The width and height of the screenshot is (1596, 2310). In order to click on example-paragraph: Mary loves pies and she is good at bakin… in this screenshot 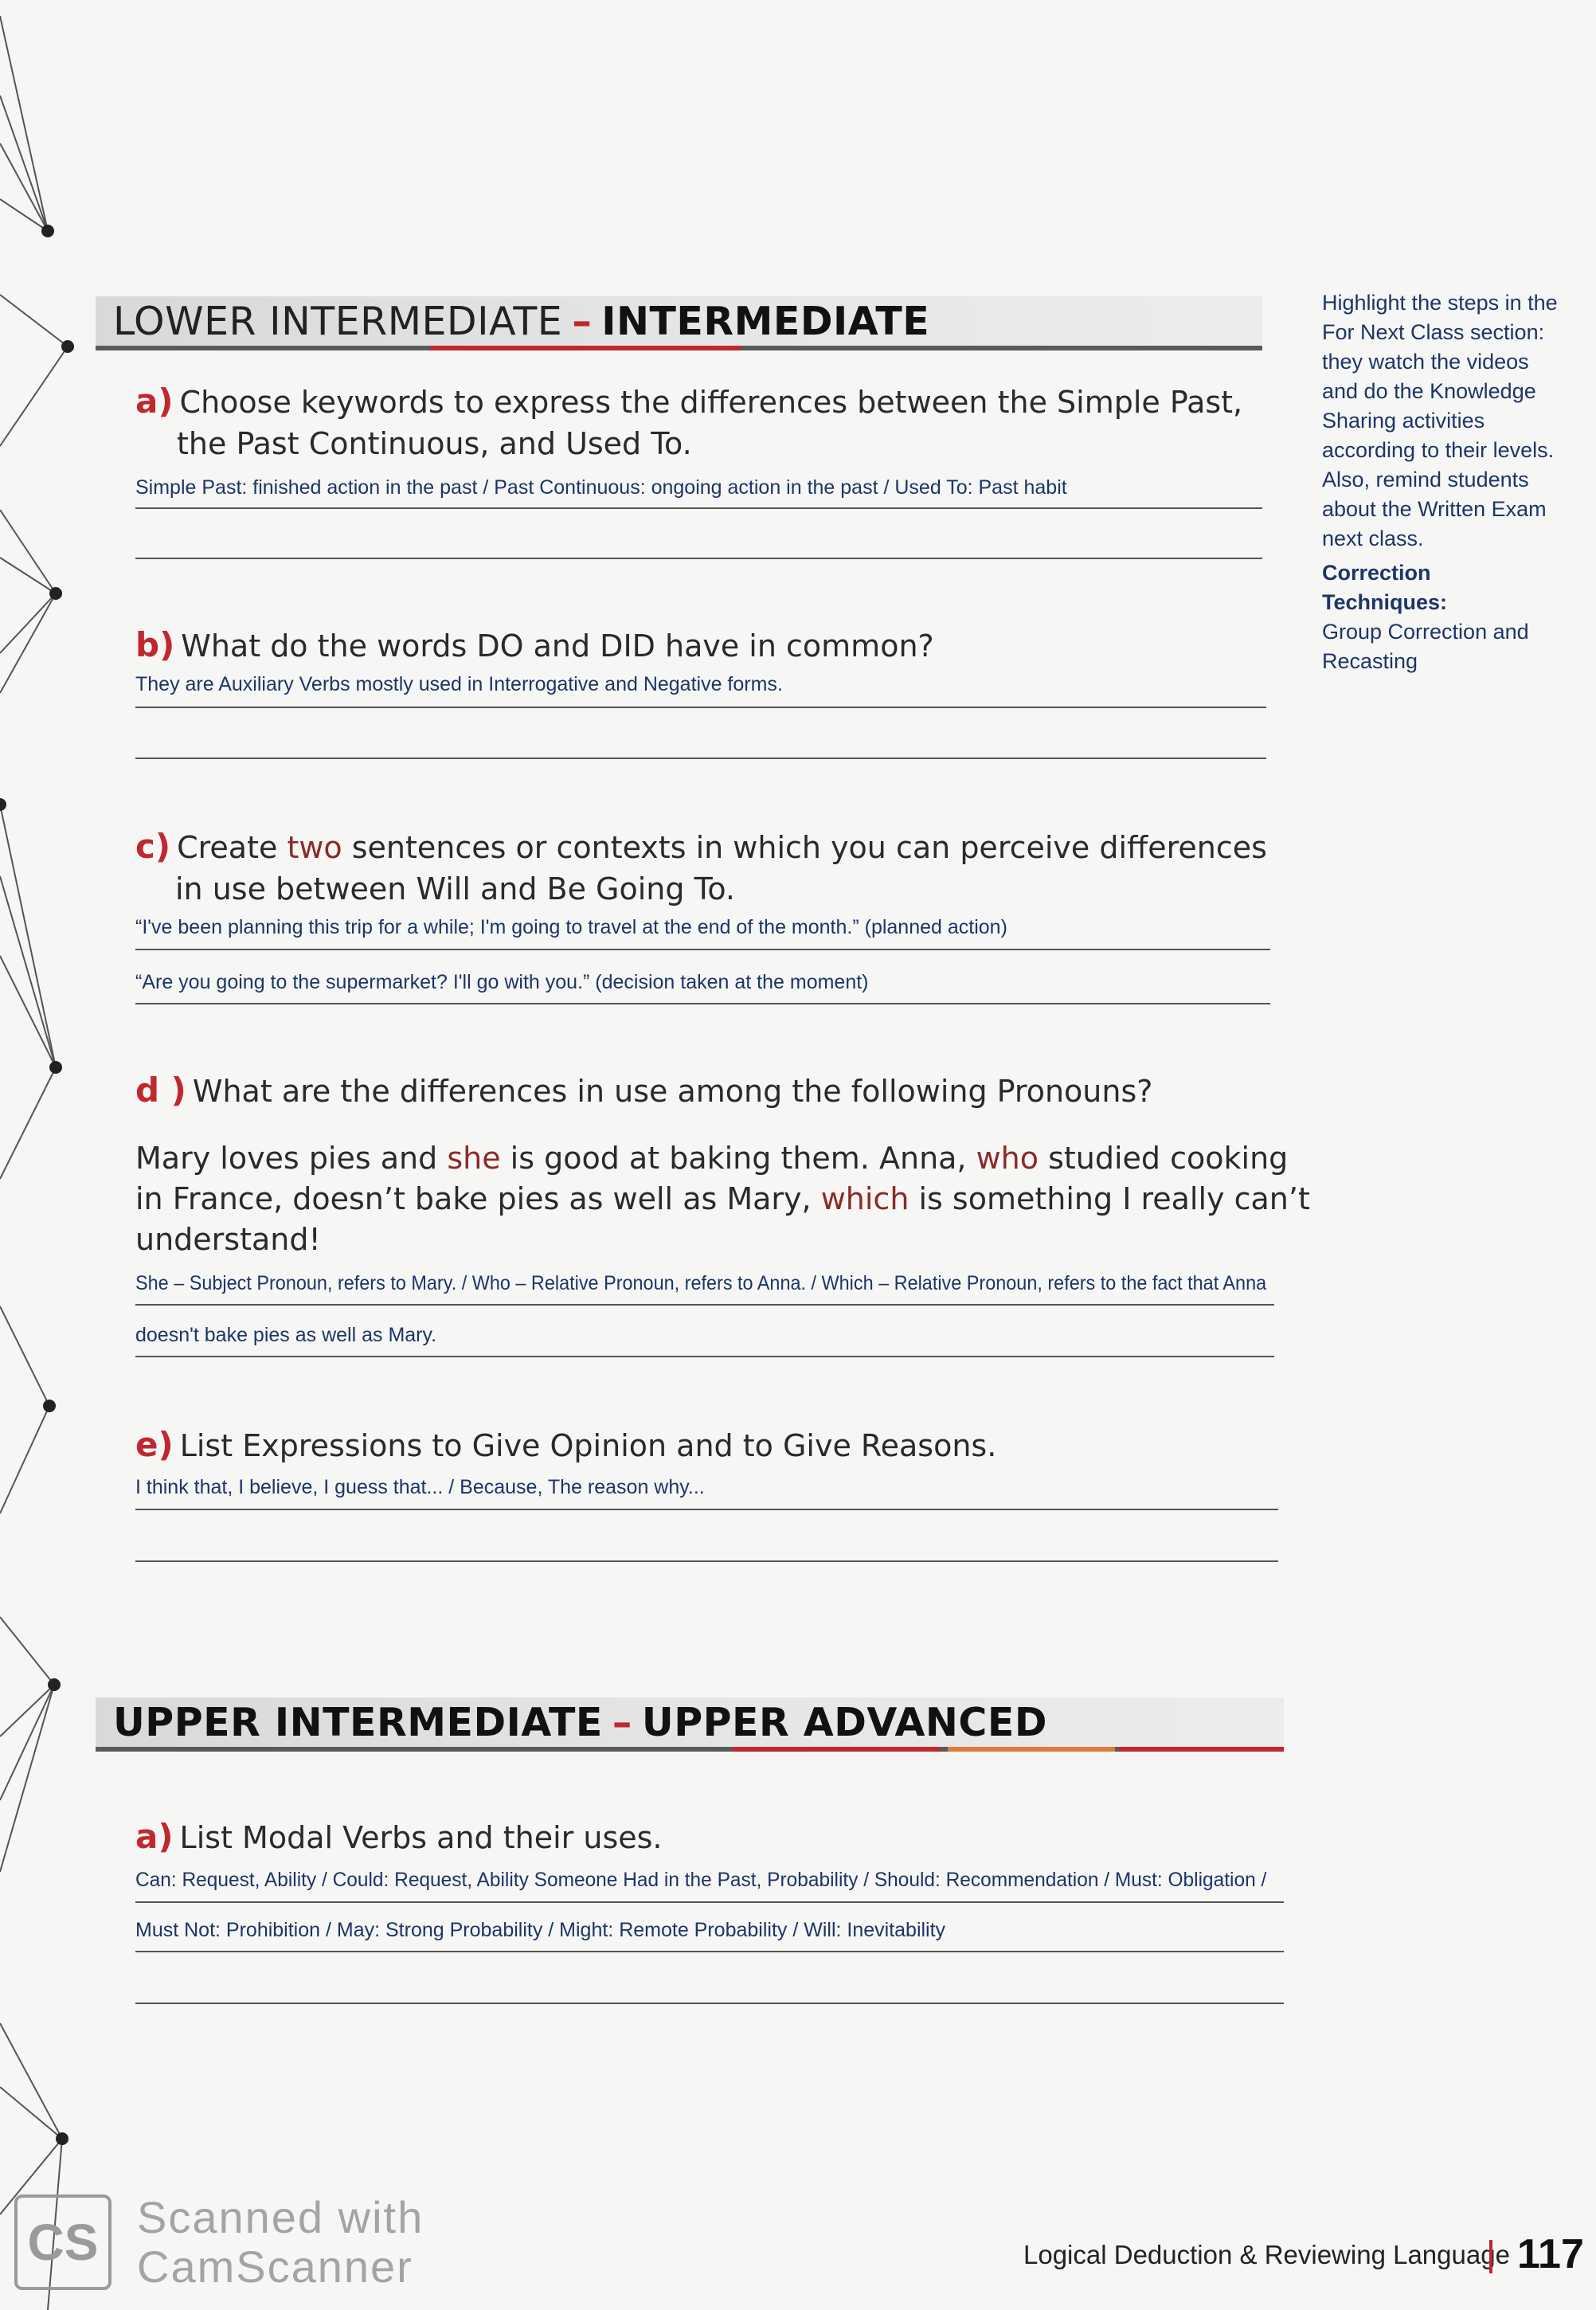, I will do `click(722, 1199)`.